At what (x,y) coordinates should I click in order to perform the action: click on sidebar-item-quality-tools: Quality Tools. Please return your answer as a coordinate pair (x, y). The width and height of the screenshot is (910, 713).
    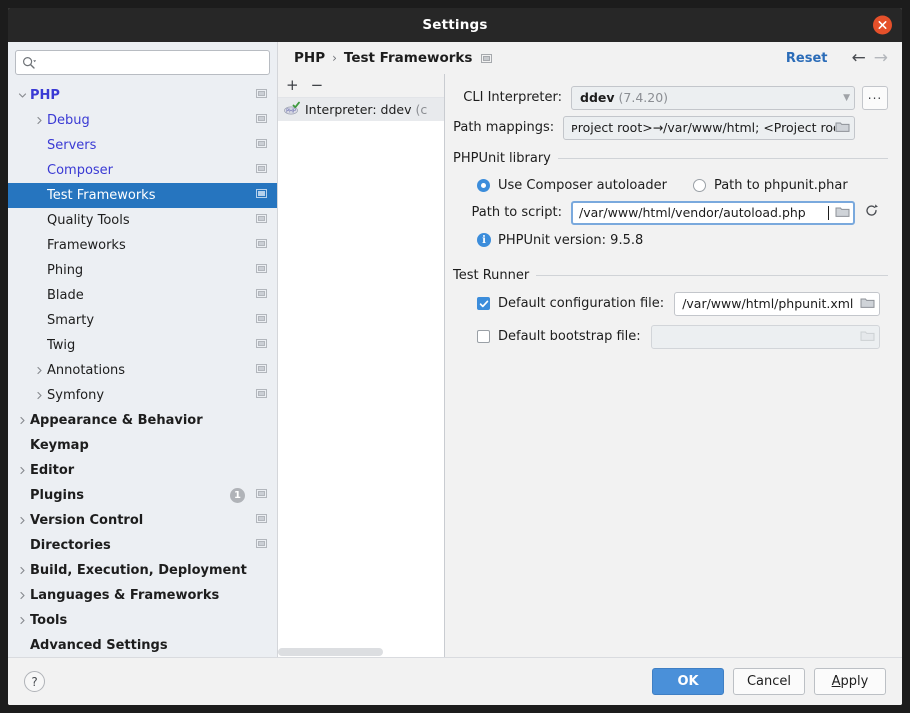
    Looking at the image, I should click on (142, 220).